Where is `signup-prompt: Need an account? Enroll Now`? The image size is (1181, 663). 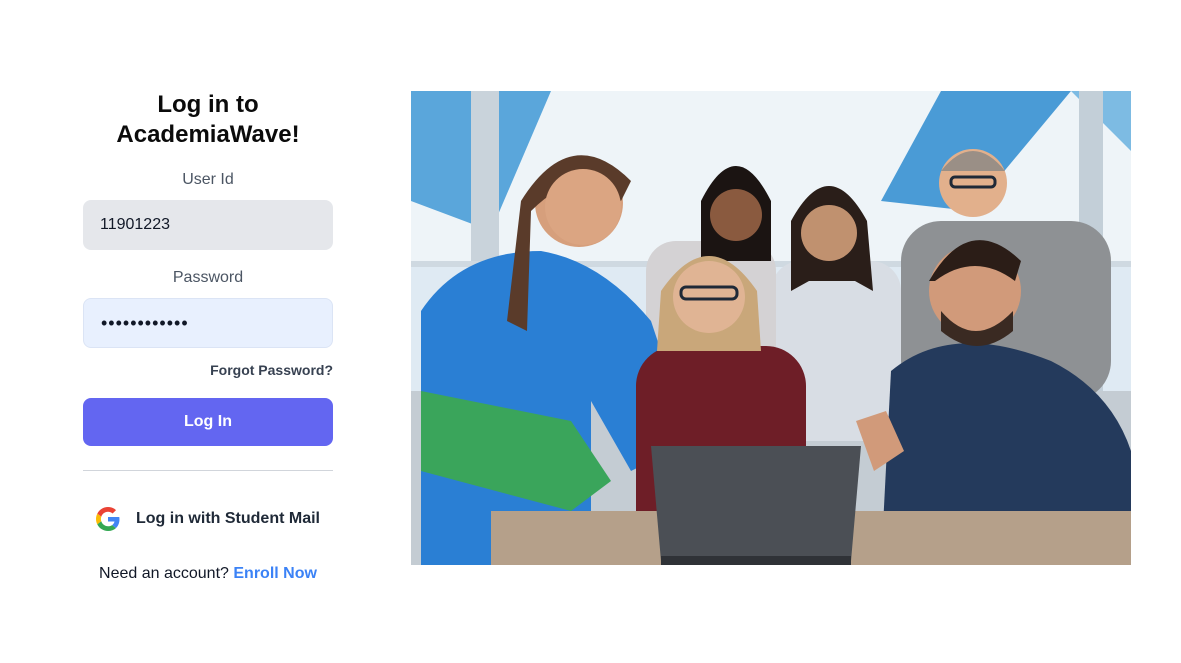 signup-prompt: Need an account? Enroll Now is located at coordinates (208, 574).